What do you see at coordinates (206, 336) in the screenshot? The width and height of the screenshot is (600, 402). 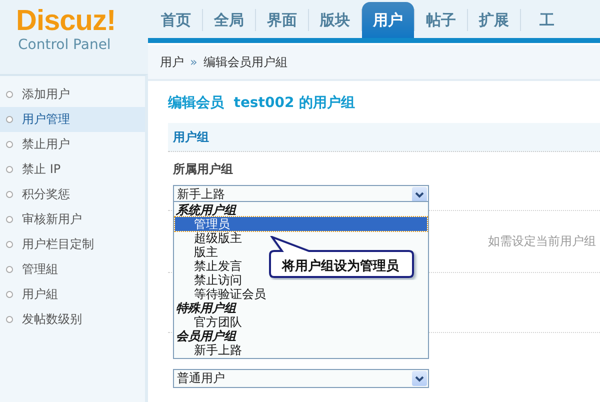 I see `option-group-label: 会员用户组` at bounding box center [206, 336].